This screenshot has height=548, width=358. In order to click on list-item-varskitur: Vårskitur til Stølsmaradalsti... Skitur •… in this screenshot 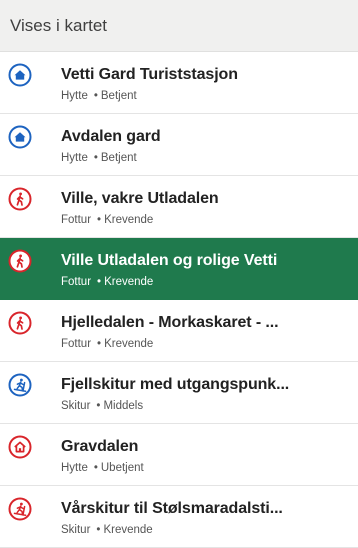, I will do `click(179, 517)`.